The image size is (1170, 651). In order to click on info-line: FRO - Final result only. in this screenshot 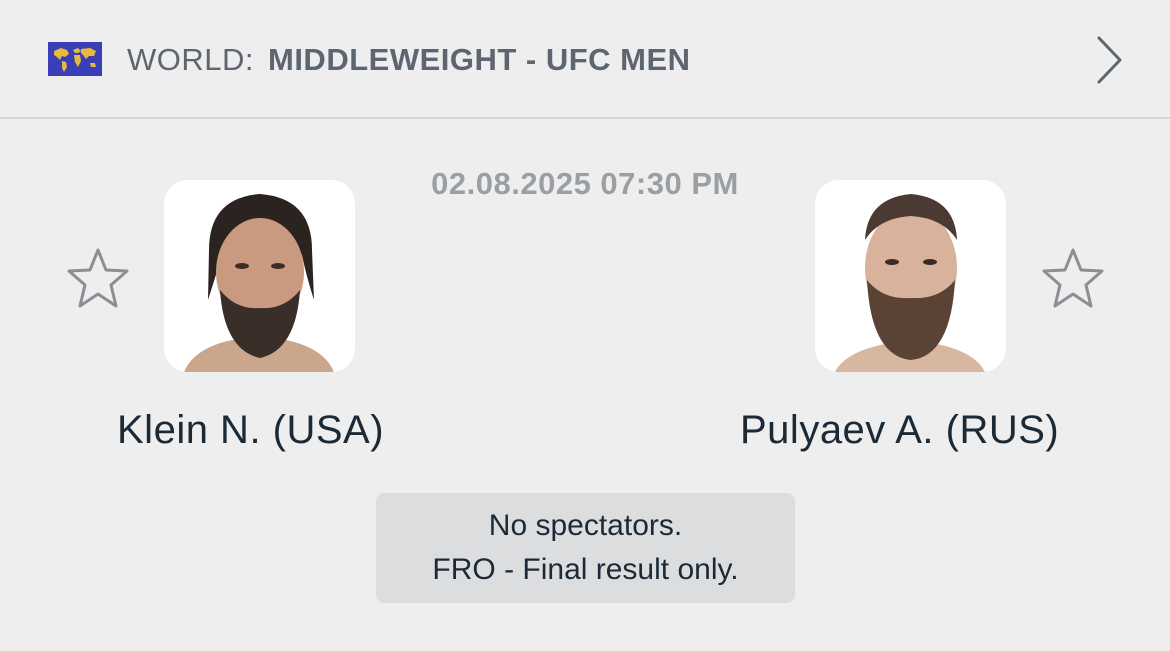, I will do `click(585, 569)`.